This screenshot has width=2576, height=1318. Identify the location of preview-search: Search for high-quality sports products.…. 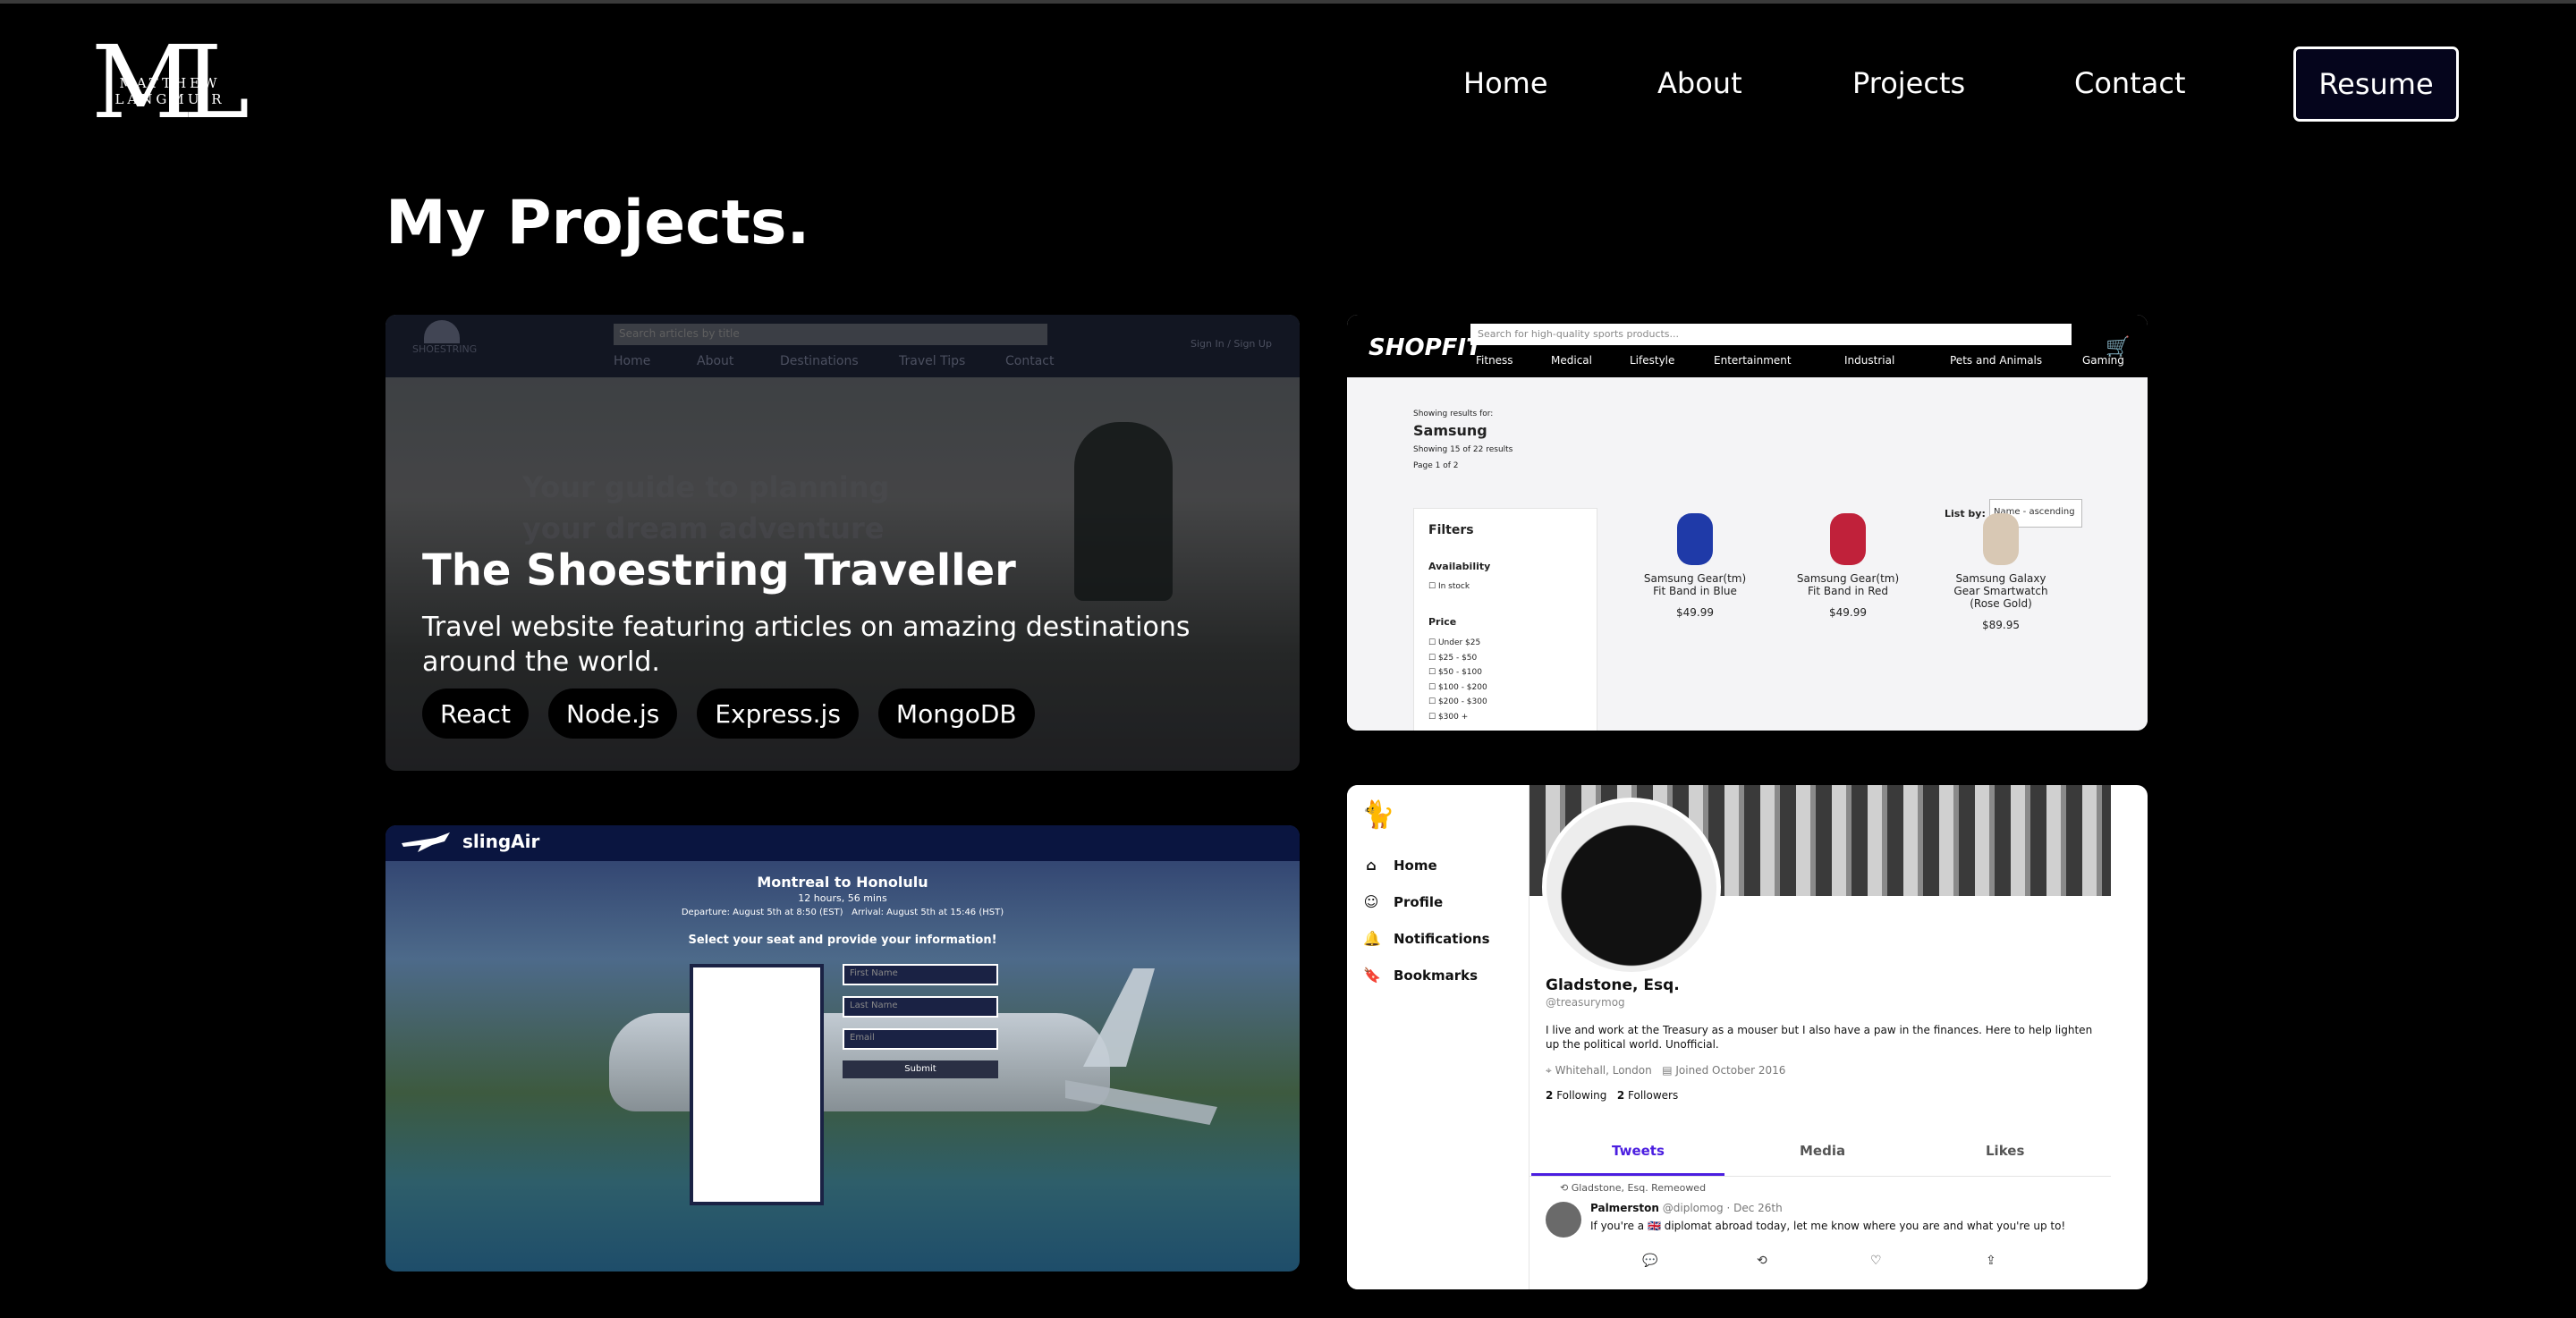
(1771, 335).